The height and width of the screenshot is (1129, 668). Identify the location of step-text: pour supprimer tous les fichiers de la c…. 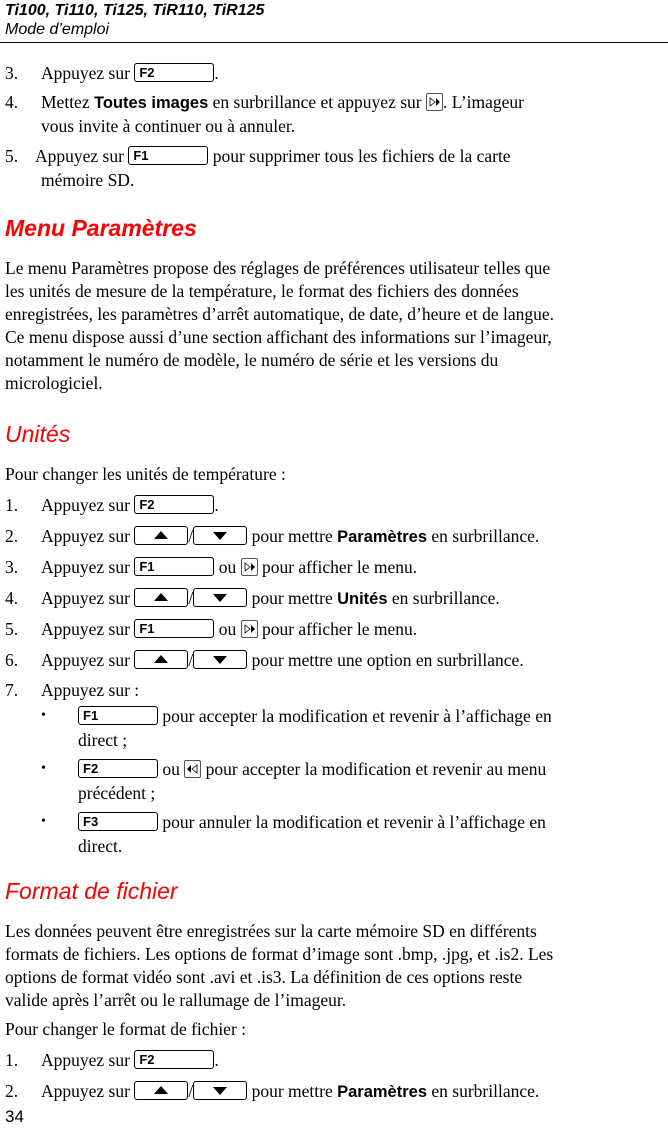
(361, 156).